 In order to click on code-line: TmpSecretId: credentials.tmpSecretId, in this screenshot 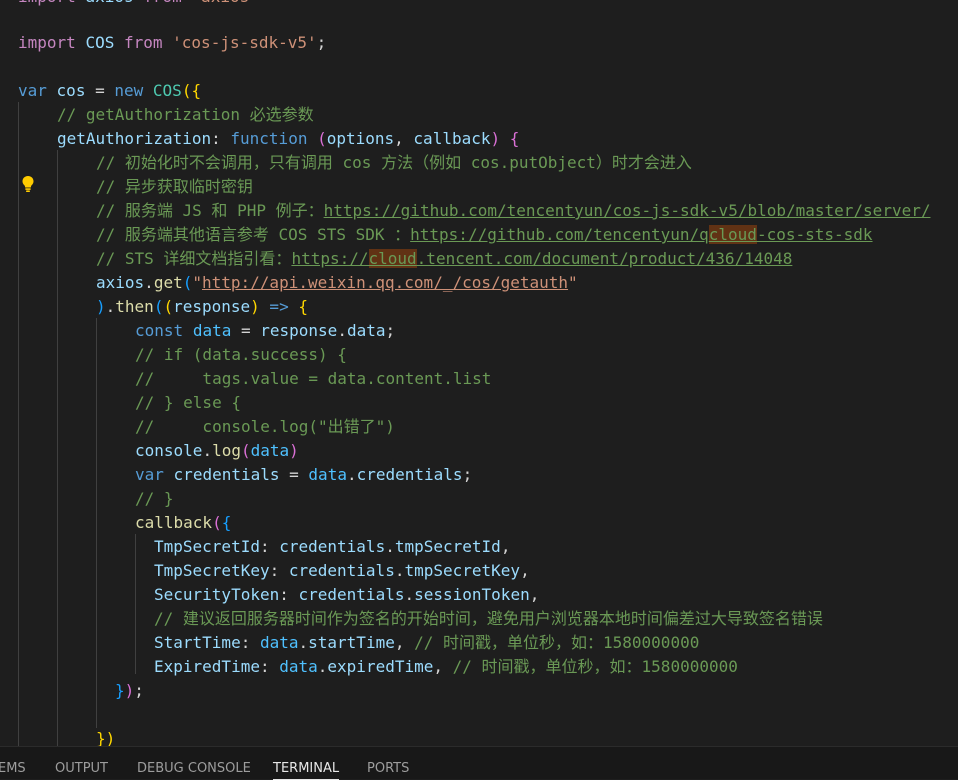, I will do `click(332, 547)`.